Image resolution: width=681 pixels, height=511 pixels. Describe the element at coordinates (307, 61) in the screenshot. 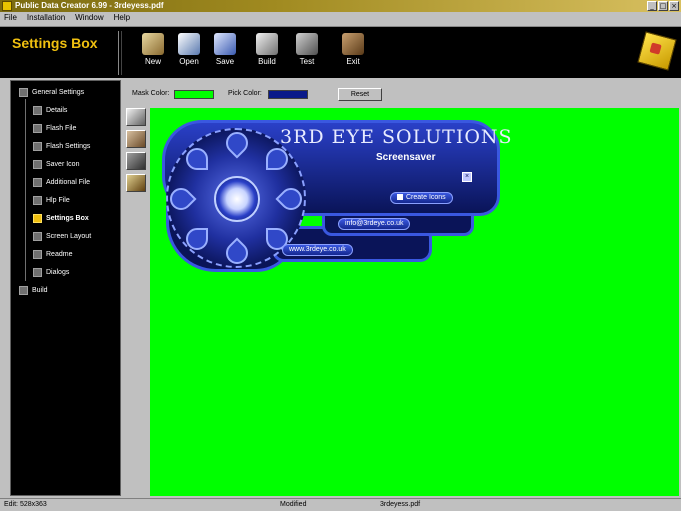

I see `test-label: Test` at that location.